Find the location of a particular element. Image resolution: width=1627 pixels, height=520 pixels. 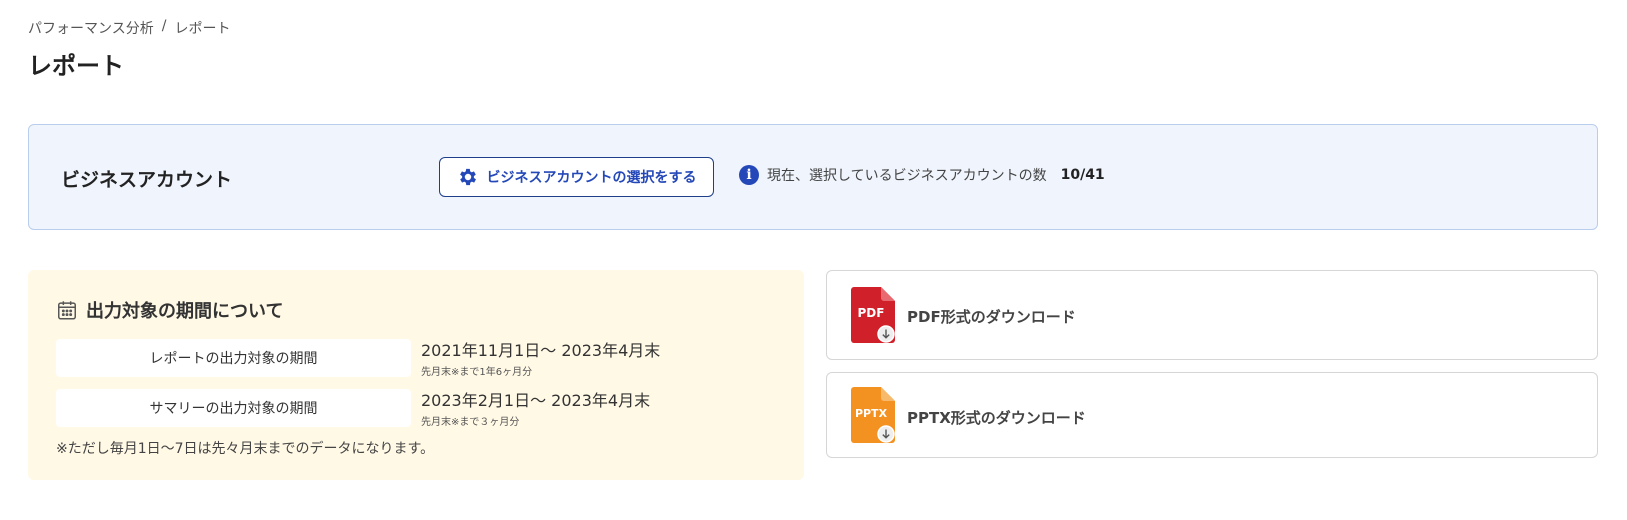

account-count-text: 現在、選択しているビジネスアカウントの数 is located at coordinates (907, 176).